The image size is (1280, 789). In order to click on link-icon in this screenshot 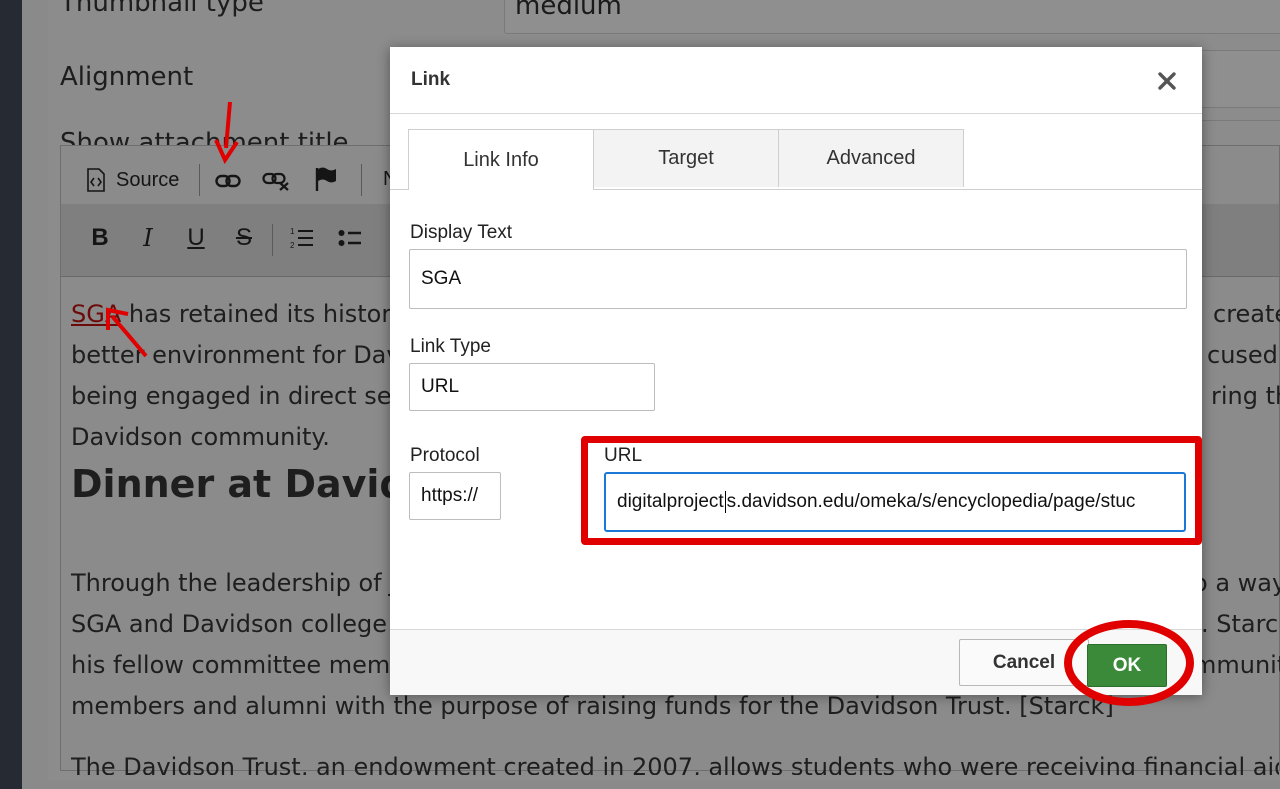, I will do `click(228, 181)`.